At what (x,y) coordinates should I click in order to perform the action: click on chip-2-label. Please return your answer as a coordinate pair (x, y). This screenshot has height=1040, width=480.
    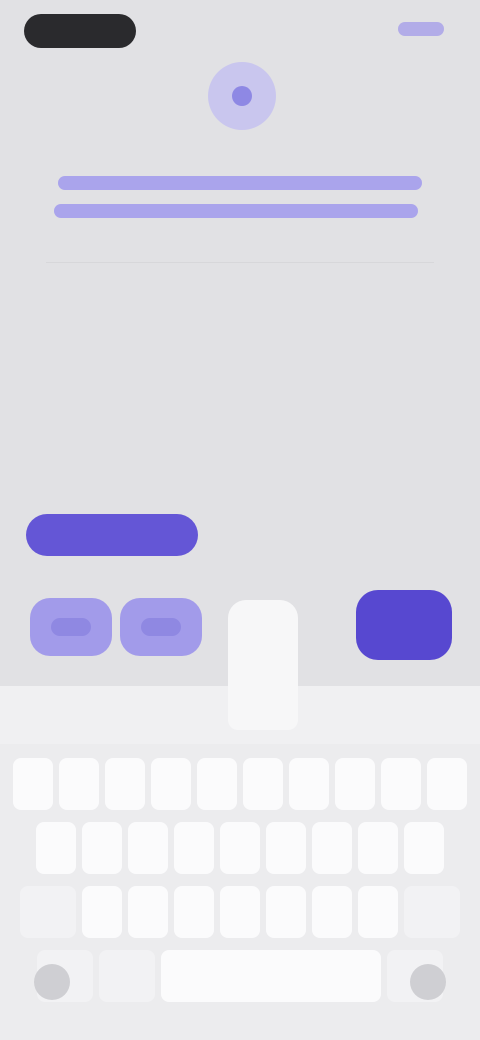
    Looking at the image, I should click on (161, 627).